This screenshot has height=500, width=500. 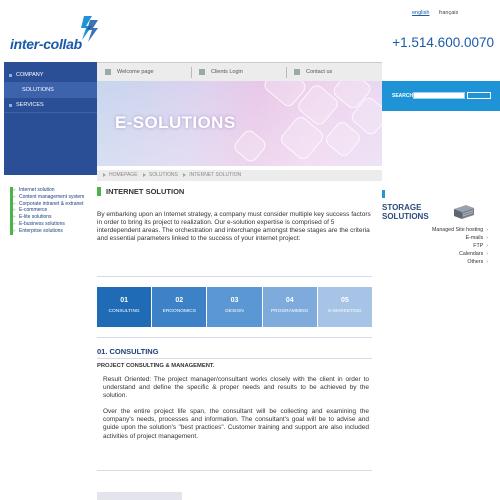 What do you see at coordinates (55, 231) in the screenshot?
I see `sub-nav-item: Enterprise solutions` at bounding box center [55, 231].